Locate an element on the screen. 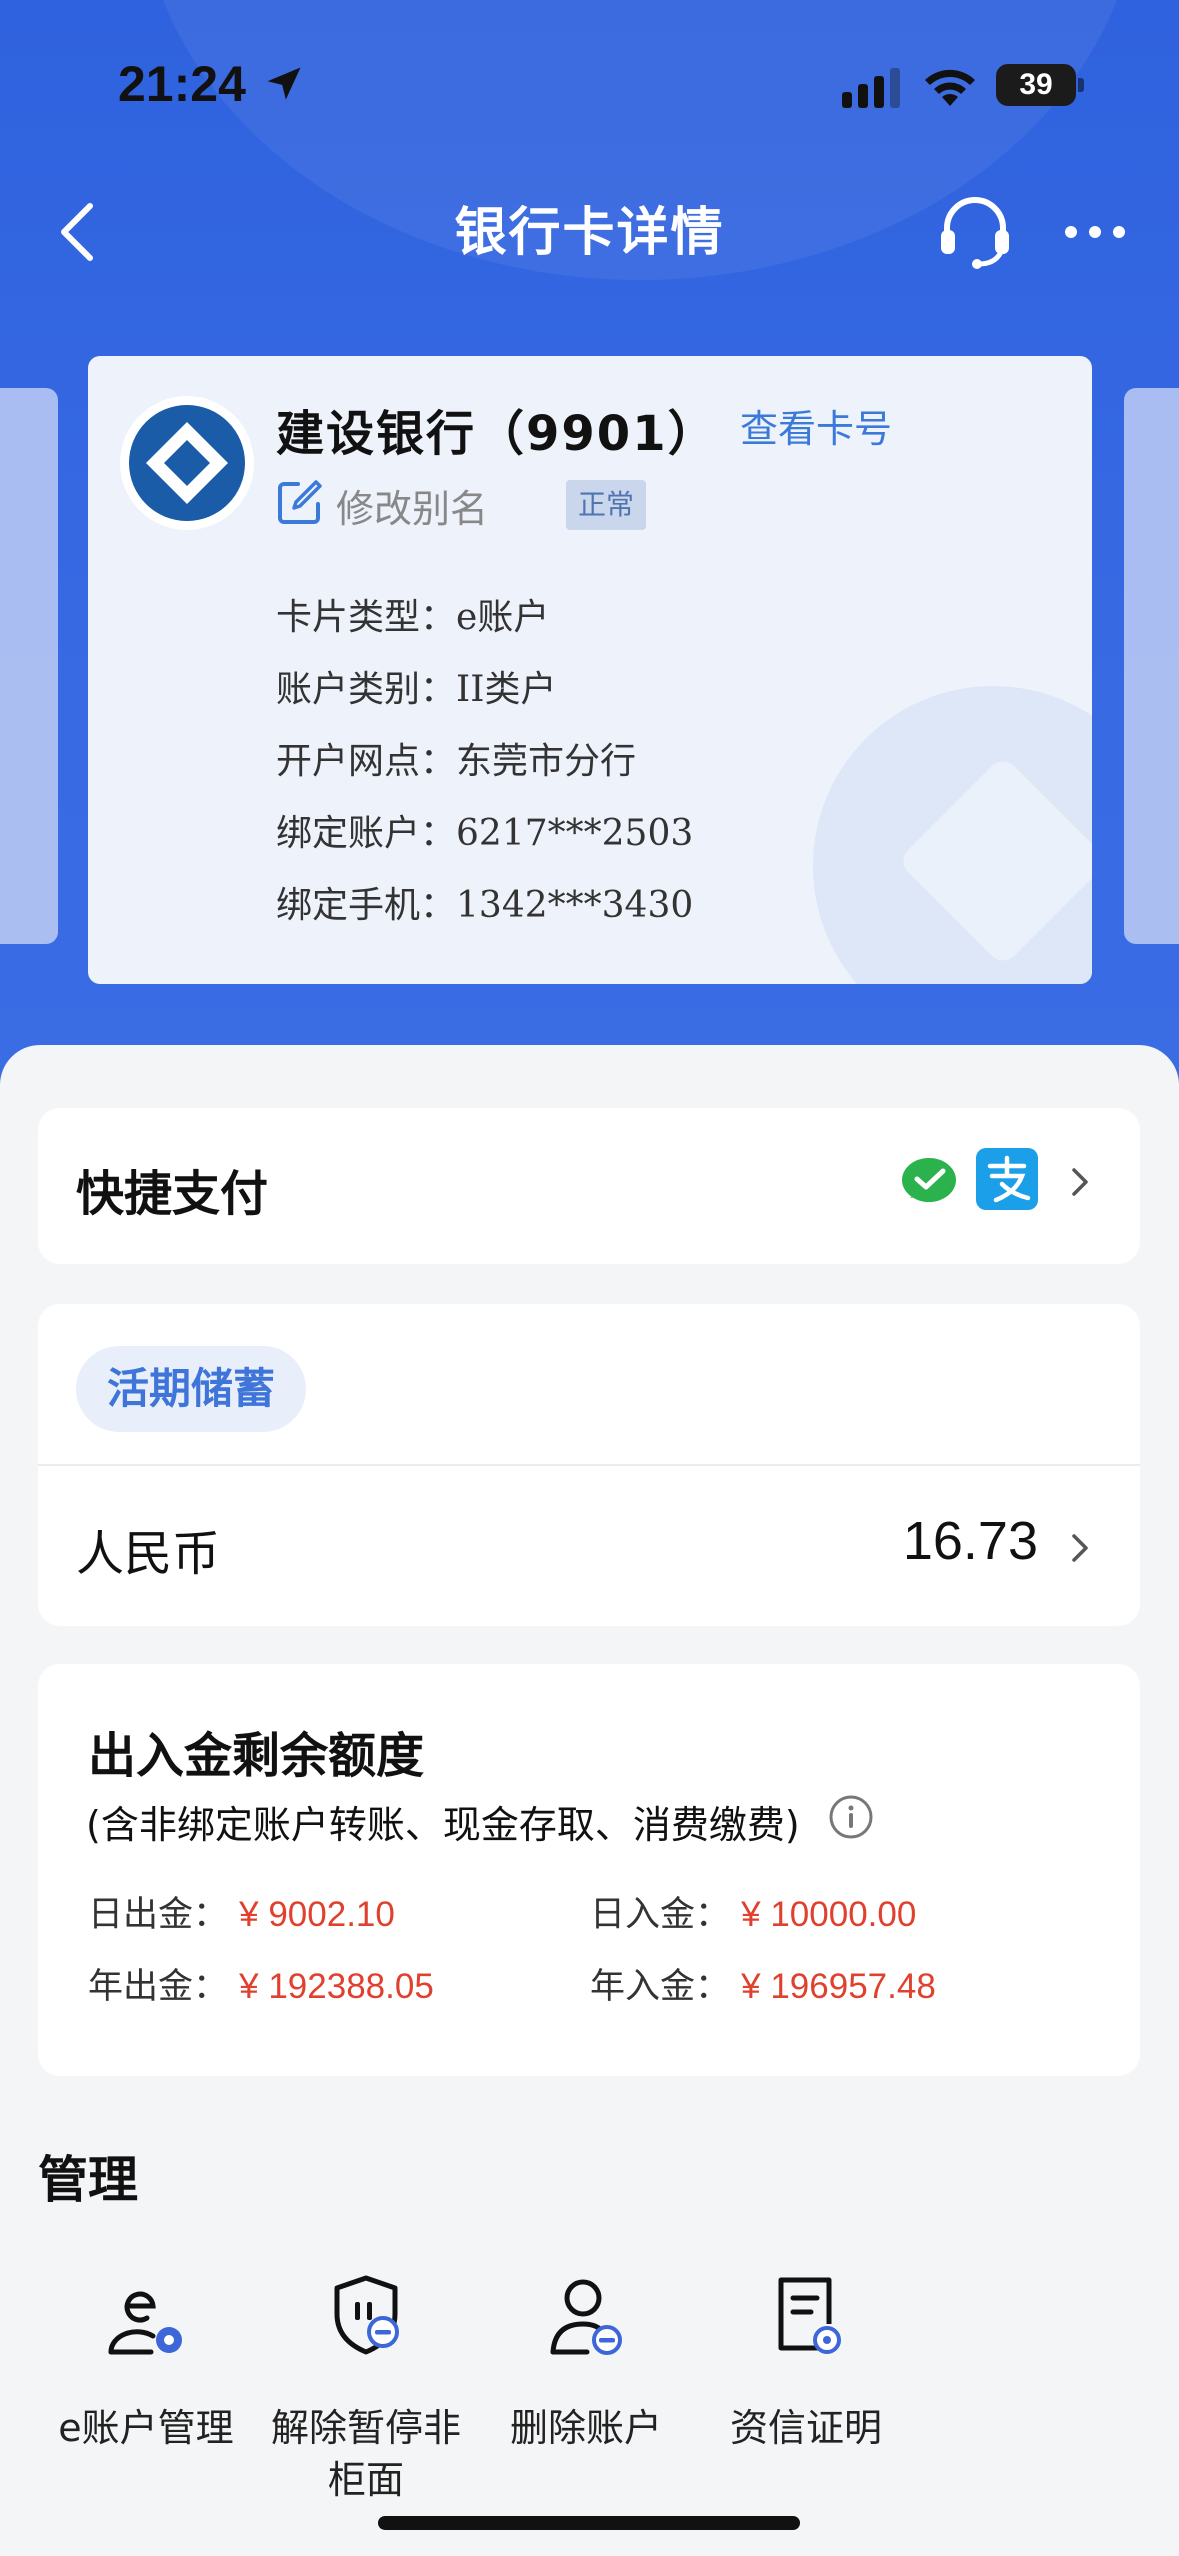  balance-value: 16.73 is located at coordinates (970, 1541).